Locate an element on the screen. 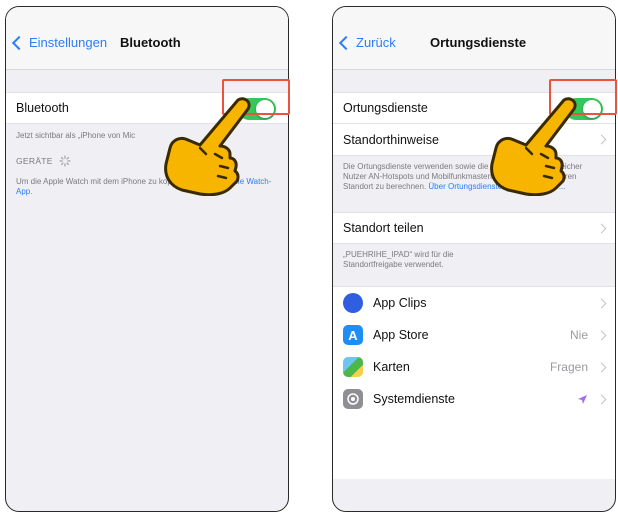  app-label: Karten is located at coordinates (391, 367).